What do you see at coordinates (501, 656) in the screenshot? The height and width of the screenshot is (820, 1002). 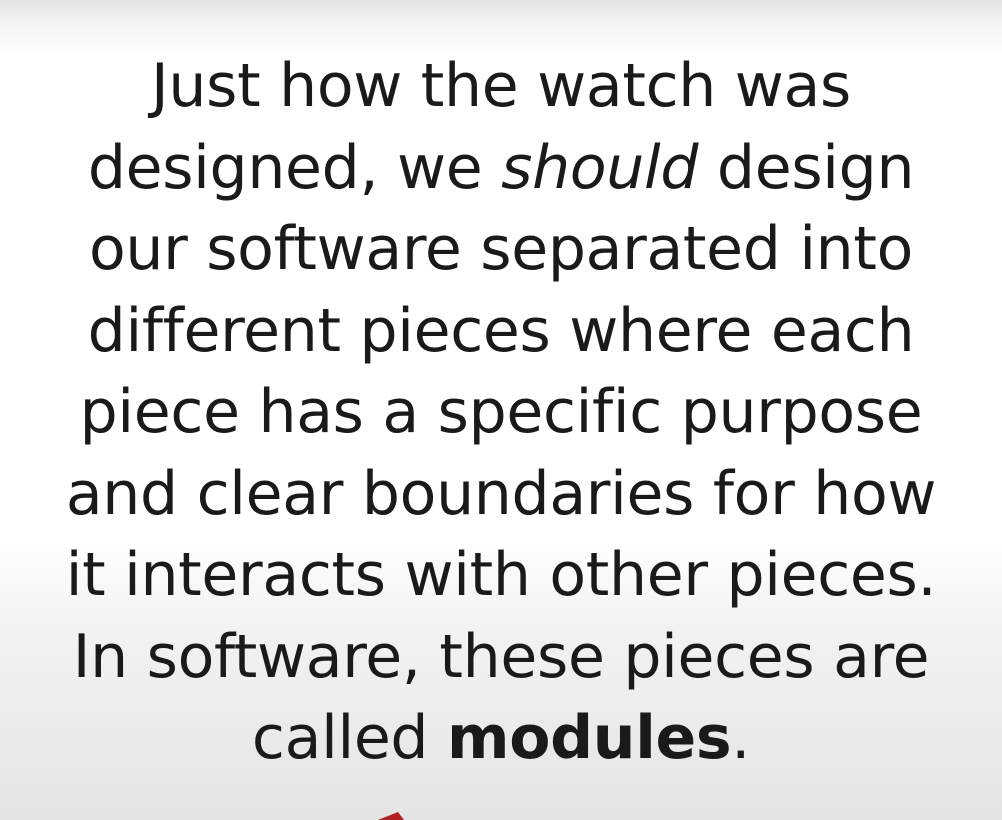 I see `text-line-8: In software, these pieces are` at bounding box center [501, 656].